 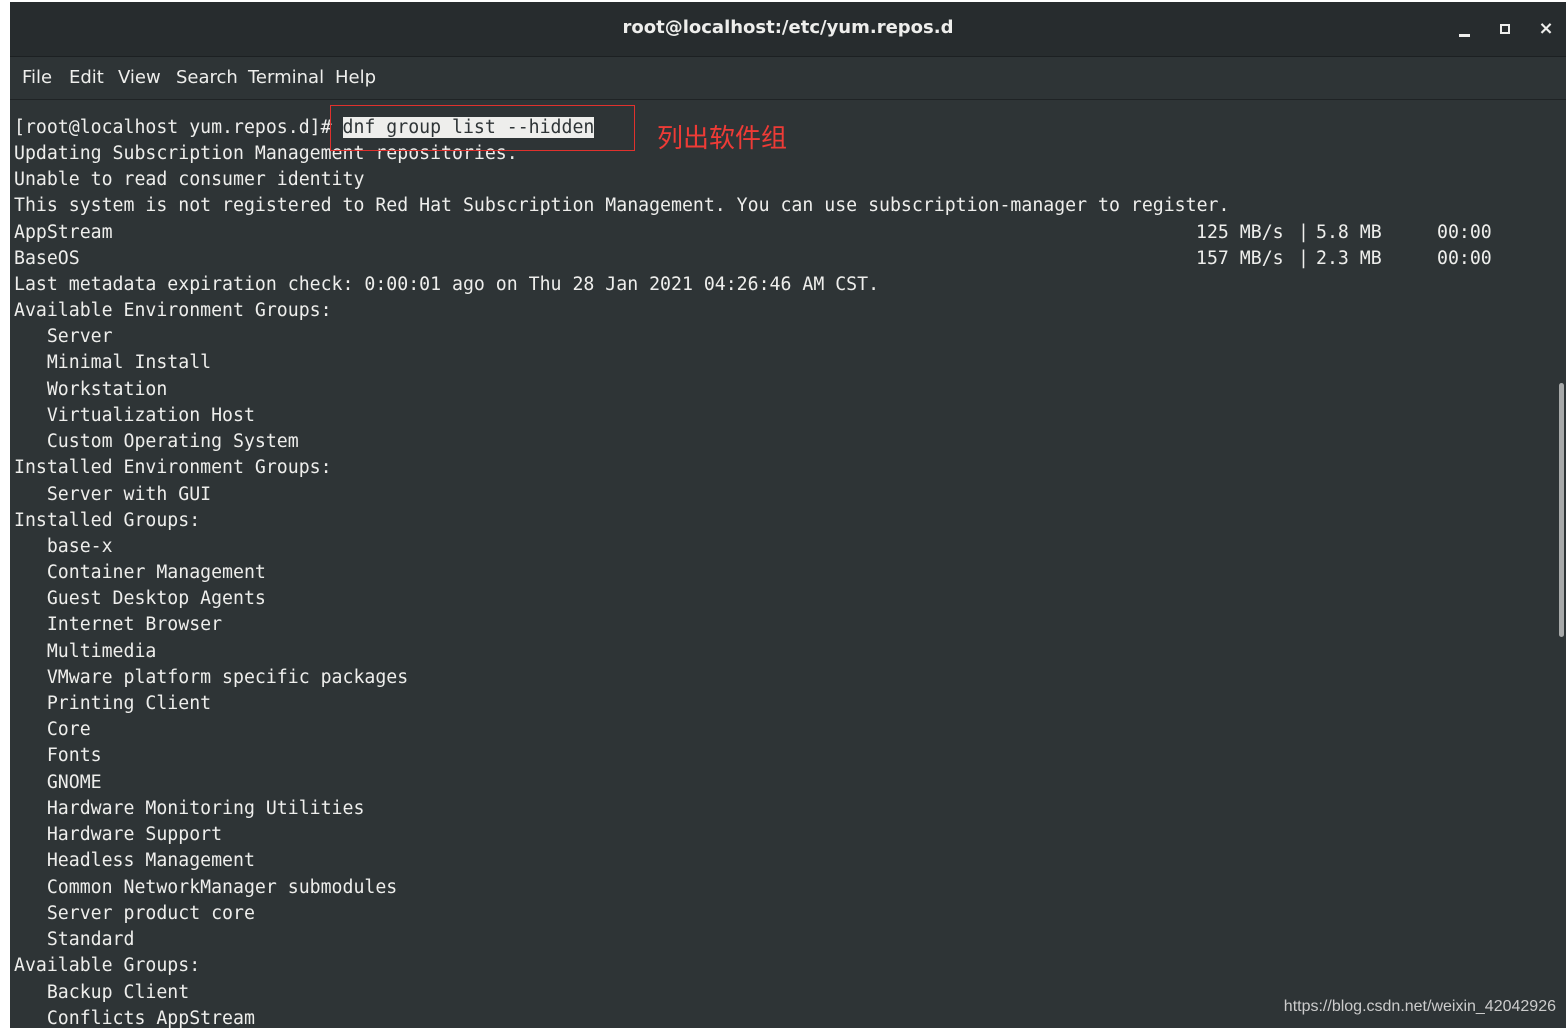 What do you see at coordinates (139, 77) in the screenshot?
I see `menu-view: View` at bounding box center [139, 77].